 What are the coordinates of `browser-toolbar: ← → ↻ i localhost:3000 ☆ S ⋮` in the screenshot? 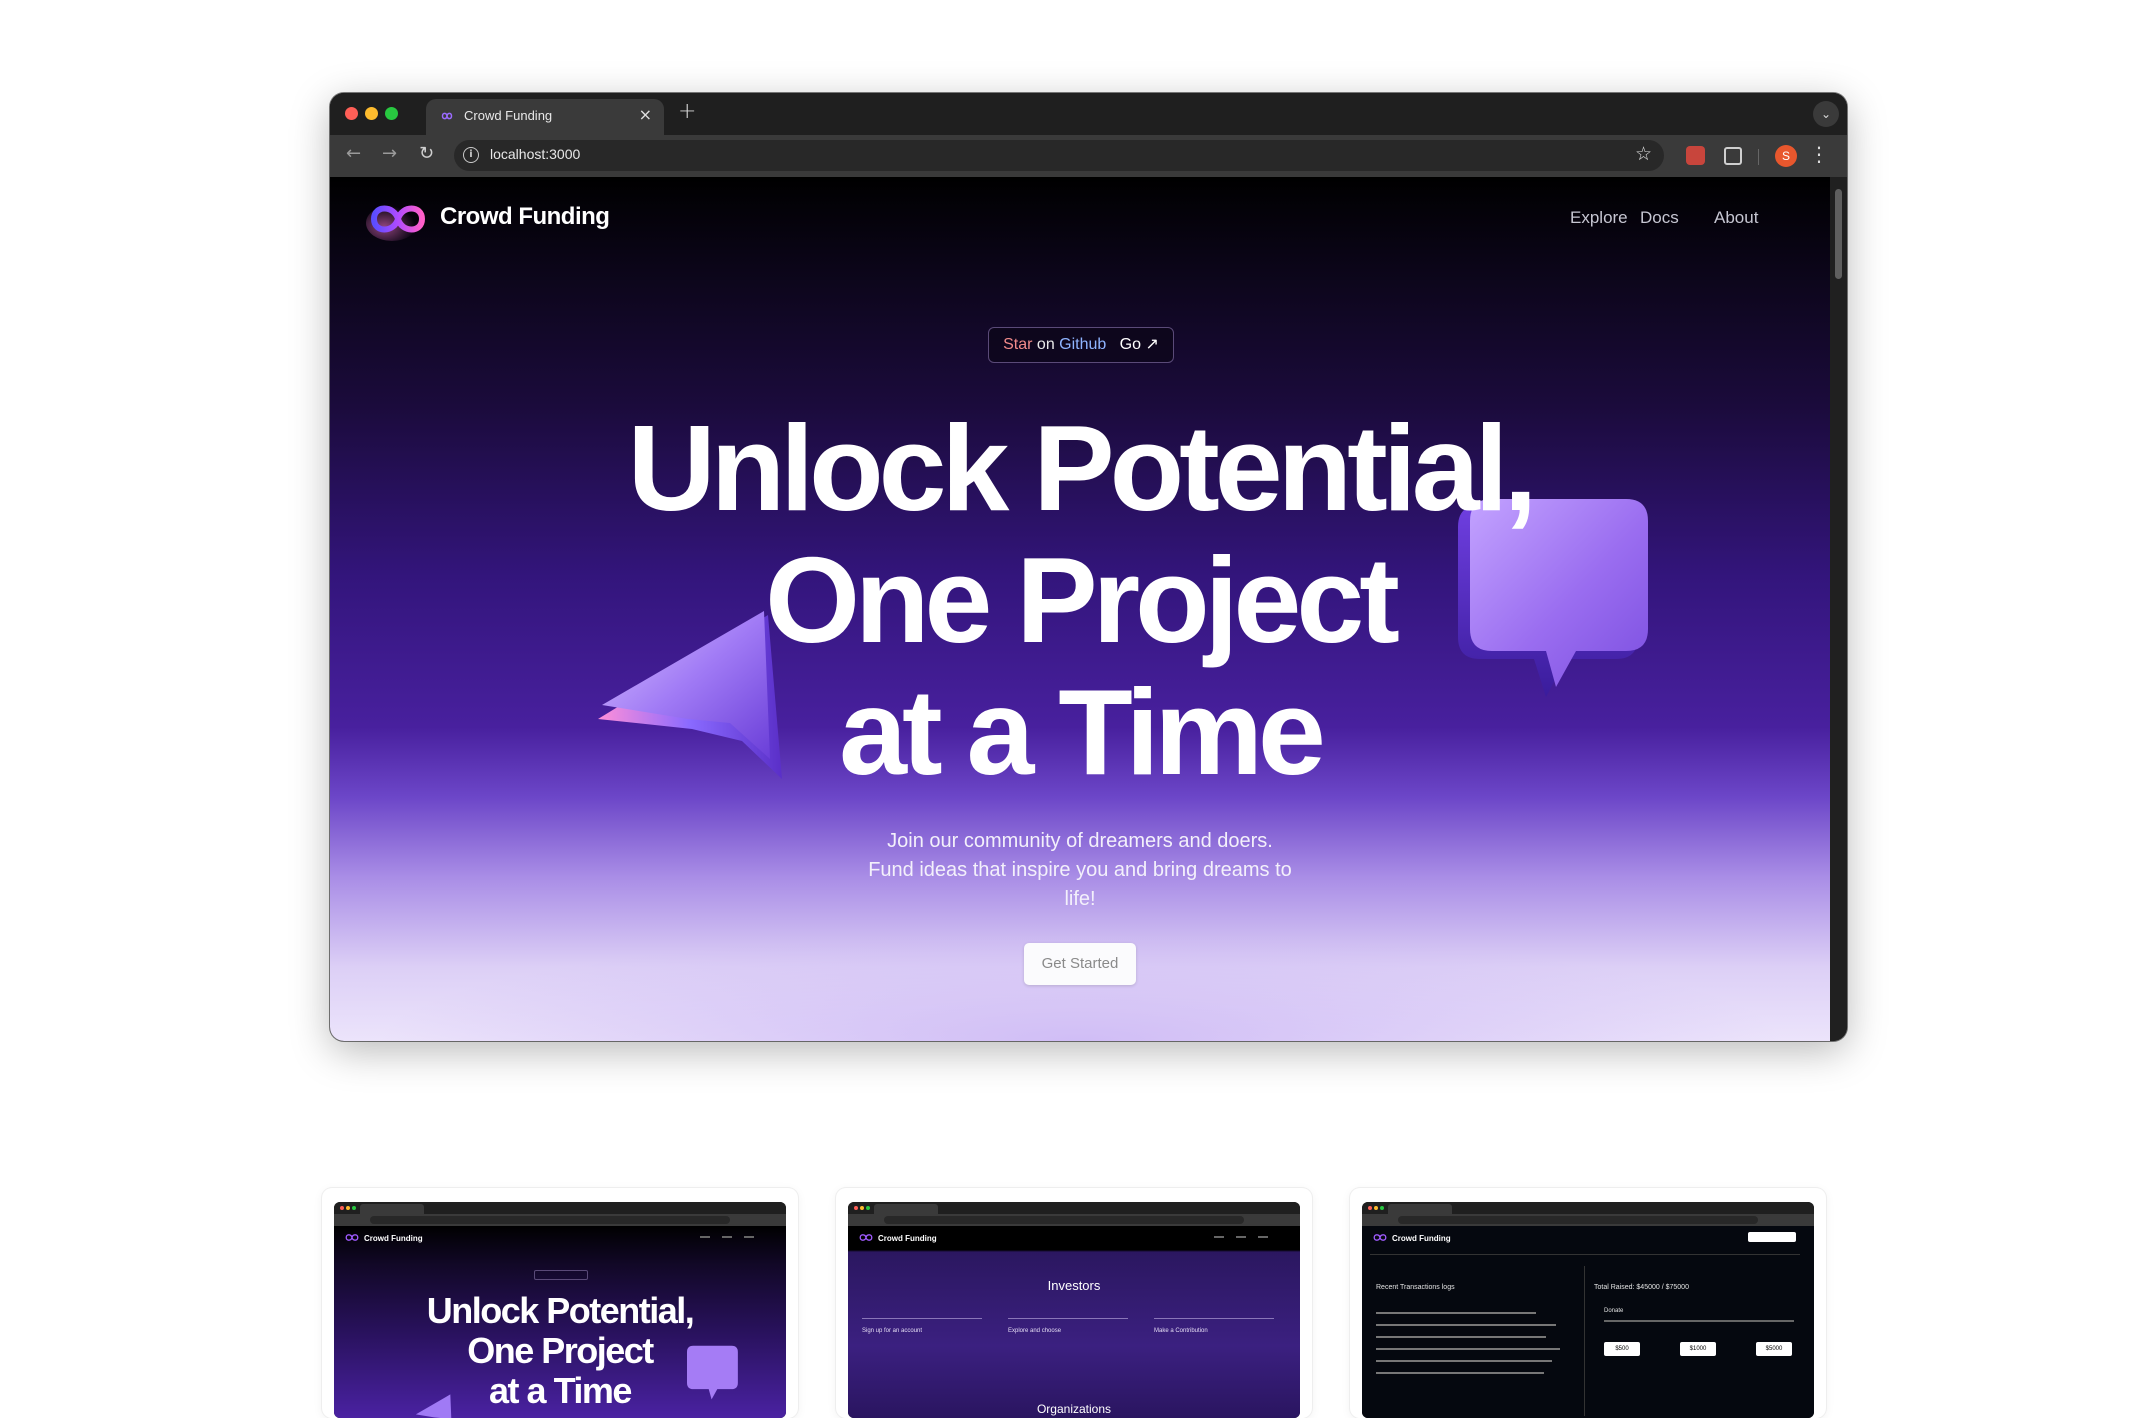 It's located at (1088, 156).